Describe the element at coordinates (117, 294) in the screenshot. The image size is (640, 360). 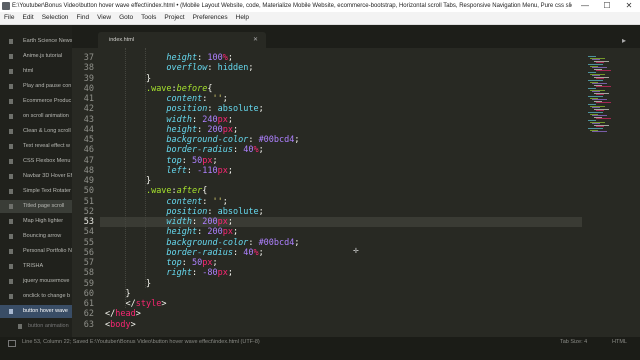
I see `code-line: }` at that location.